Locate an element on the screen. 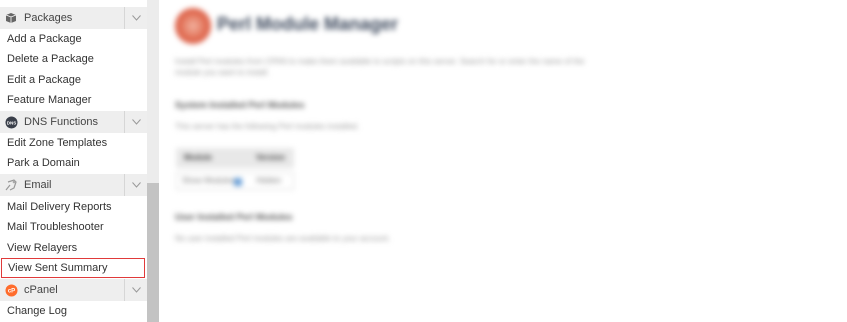 The height and width of the screenshot is (322, 847). sidebar-item-add-a-package: Add a Package is located at coordinates (73, 39).